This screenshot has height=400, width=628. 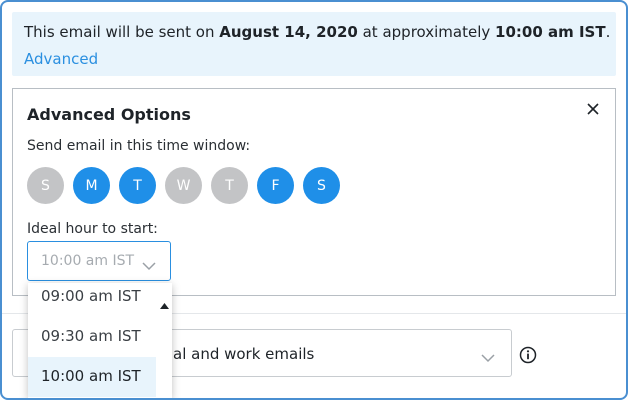 I want to click on hour-option: 10:00 am IST, so click(x=92, y=377).